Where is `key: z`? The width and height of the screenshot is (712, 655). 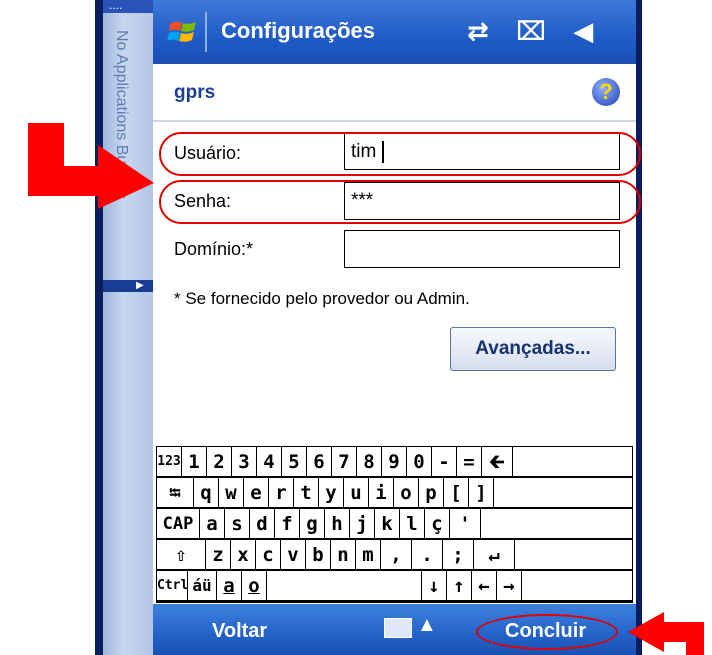 key: z is located at coordinates (218, 554).